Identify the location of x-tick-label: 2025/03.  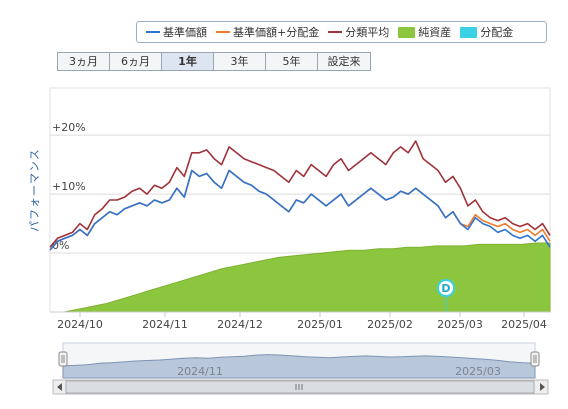
(460, 324).